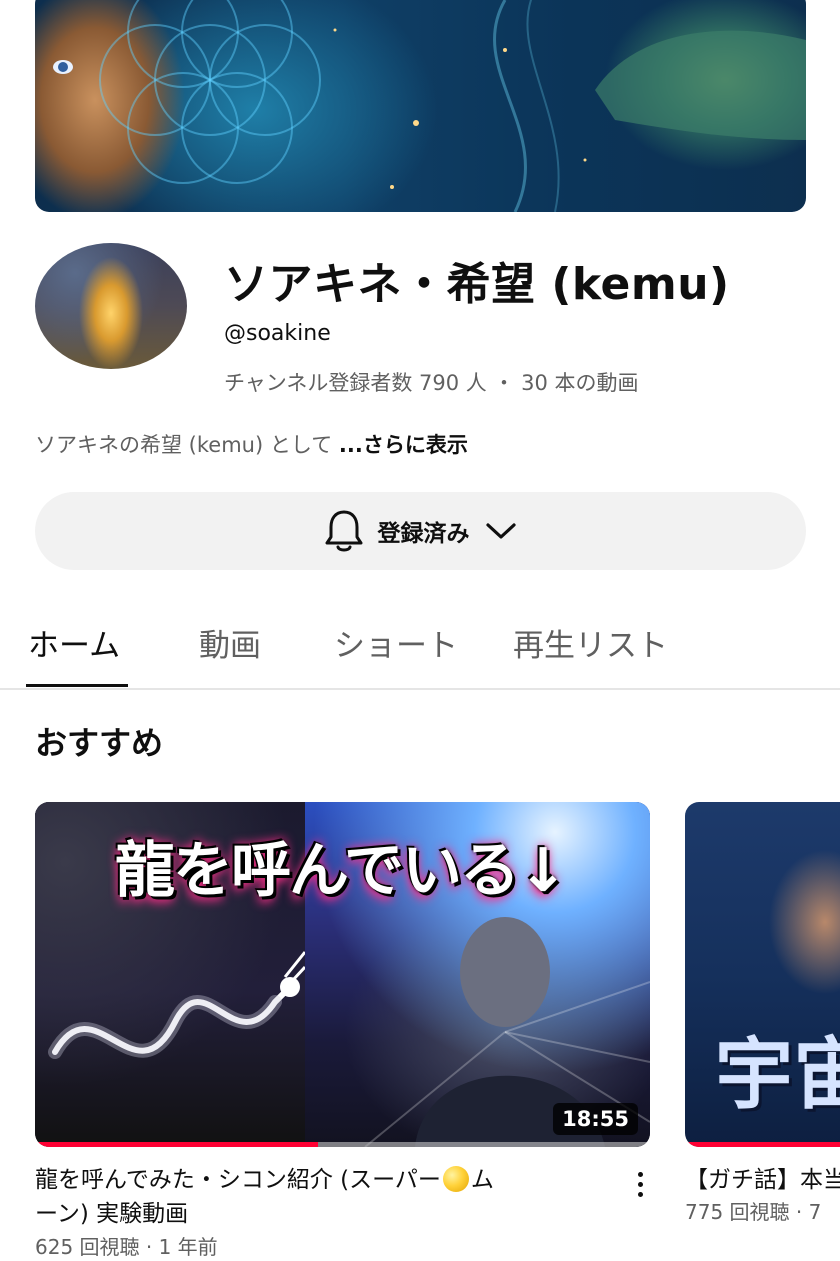 The height and width of the screenshot is (1261, 840). I want to click on description-text: ソアキネの希望 (kemu) として, so click(187, 445).